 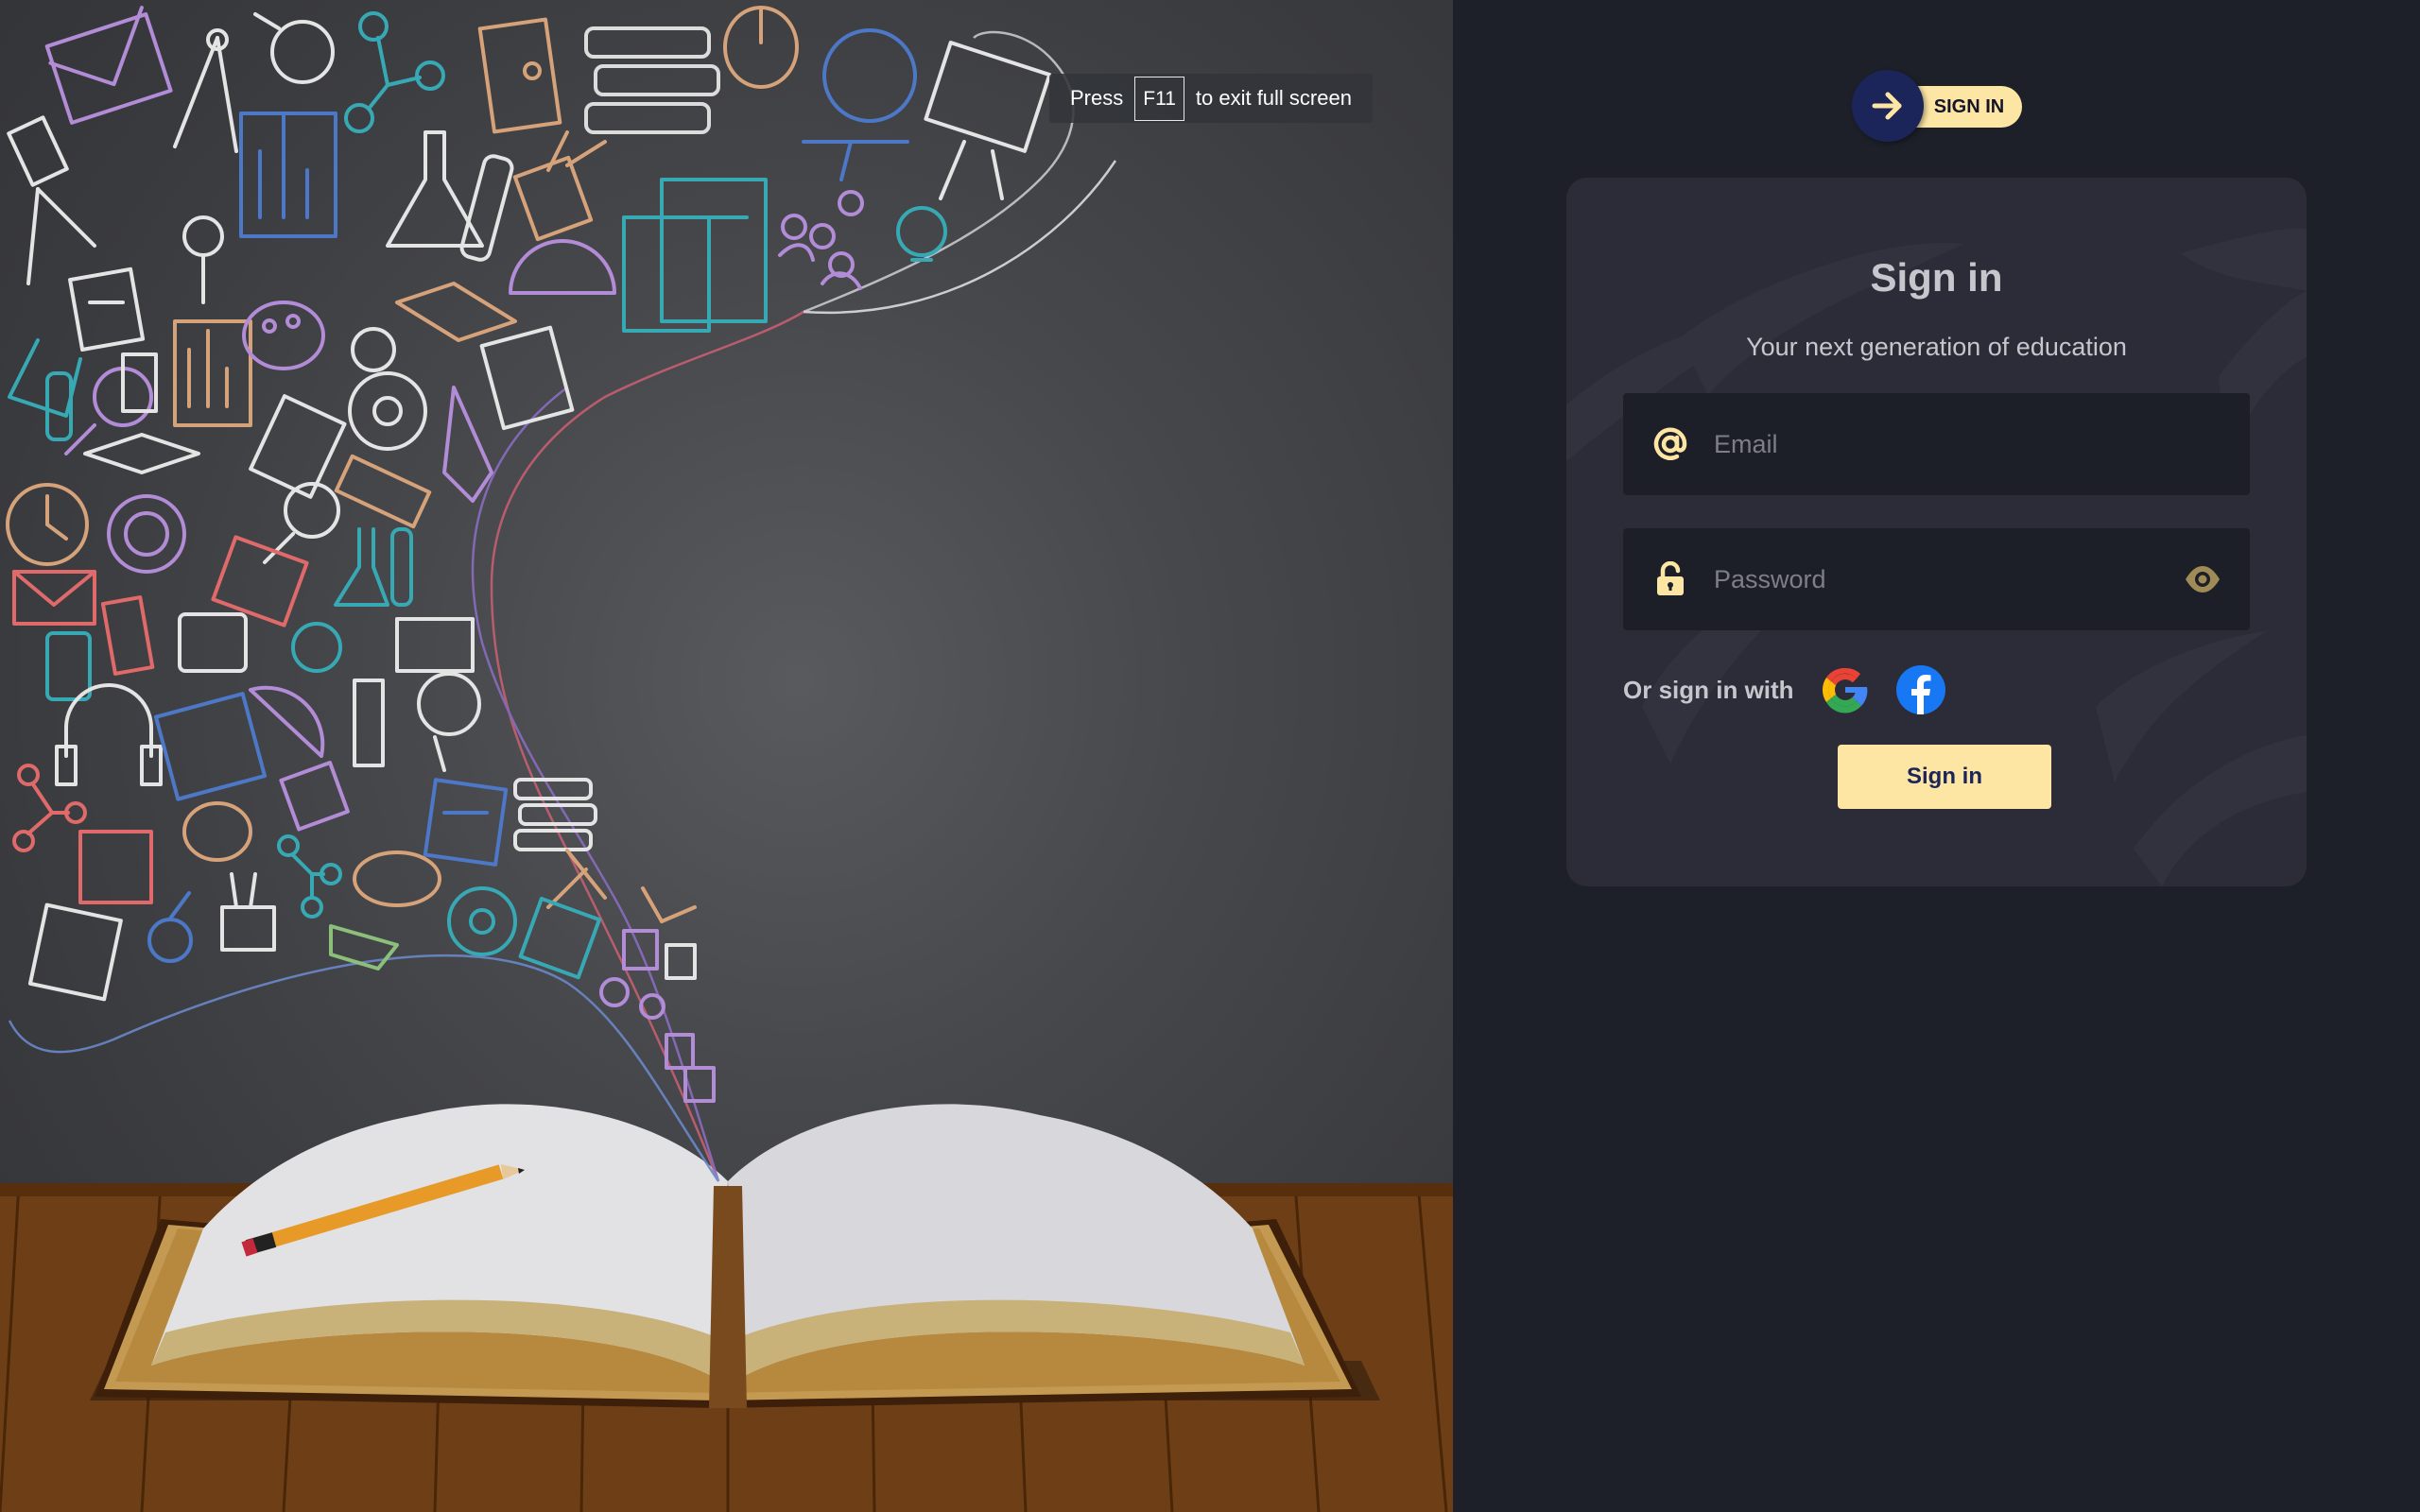 What do you see at coordinates (1097, 98) in the screenshot?
I see `fullscreen-hint-prefix: Press` at bounding box center [1097, 98].